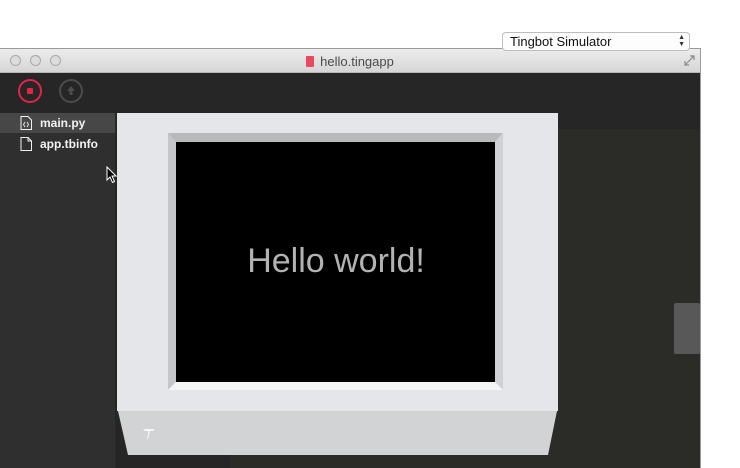  I want to click on tingbot-logo-icon, so click(149, 434).